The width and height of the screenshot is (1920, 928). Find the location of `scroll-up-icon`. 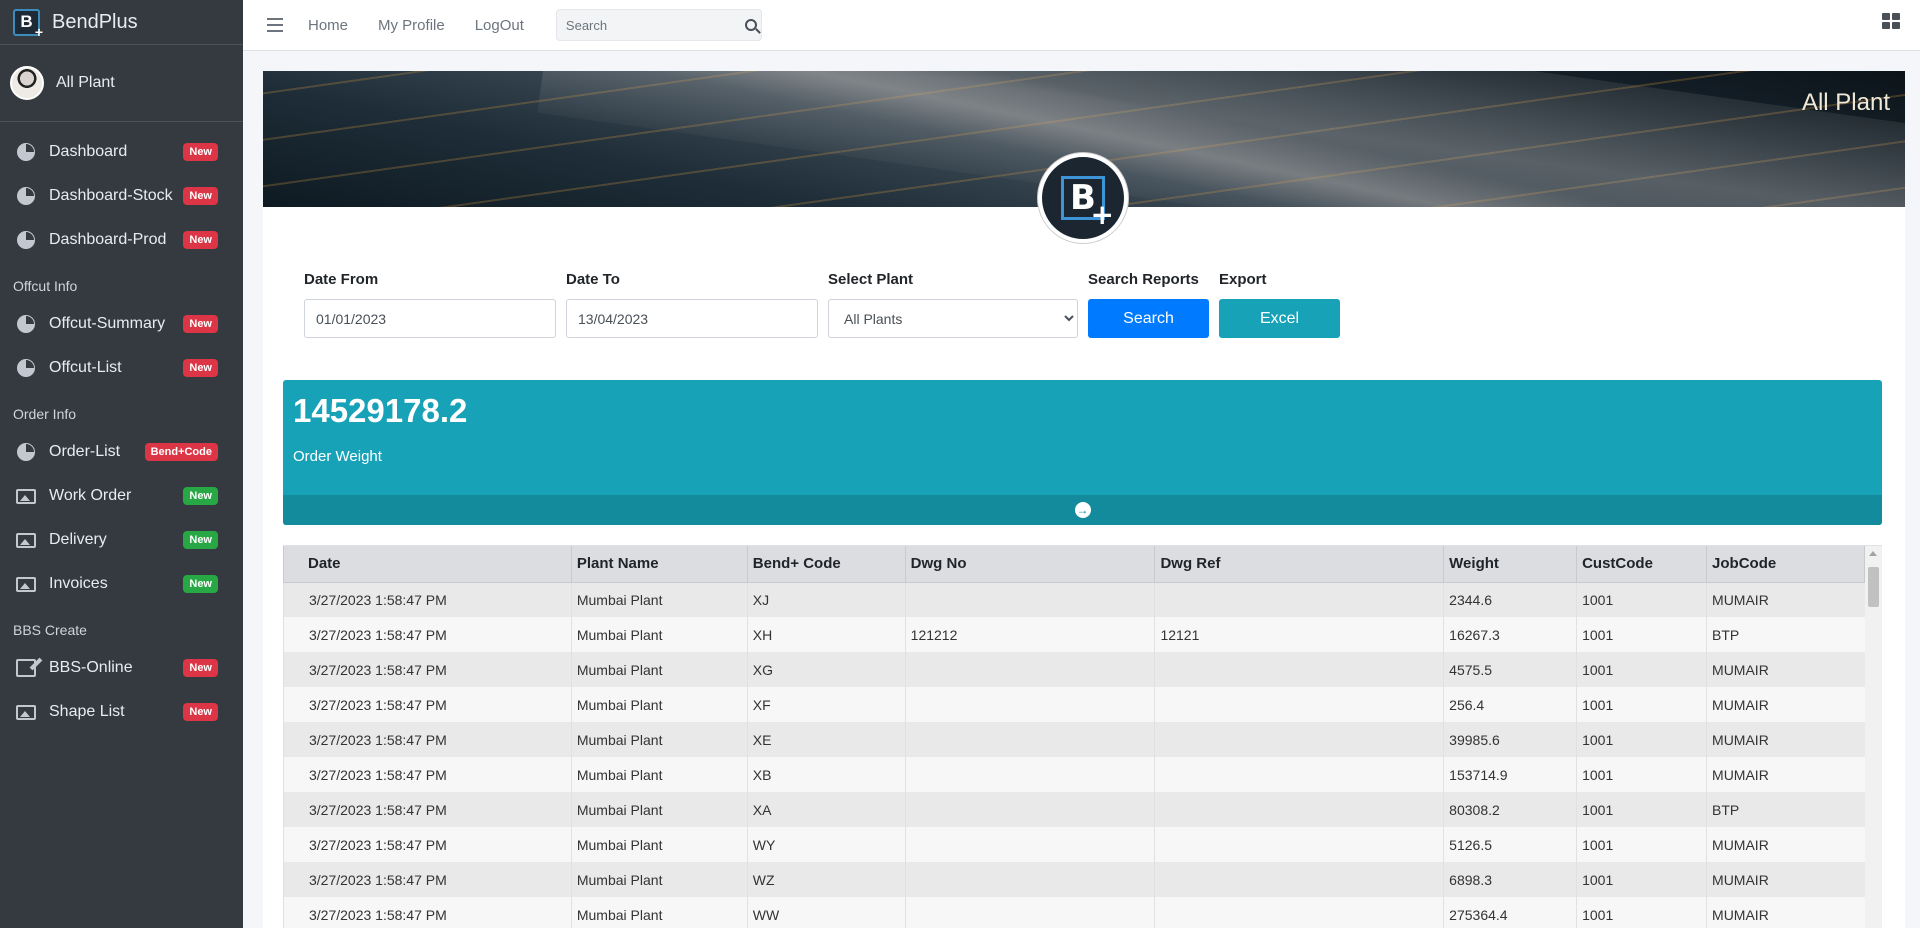

scroll-up-icon is located at coordinates (1873, 553).